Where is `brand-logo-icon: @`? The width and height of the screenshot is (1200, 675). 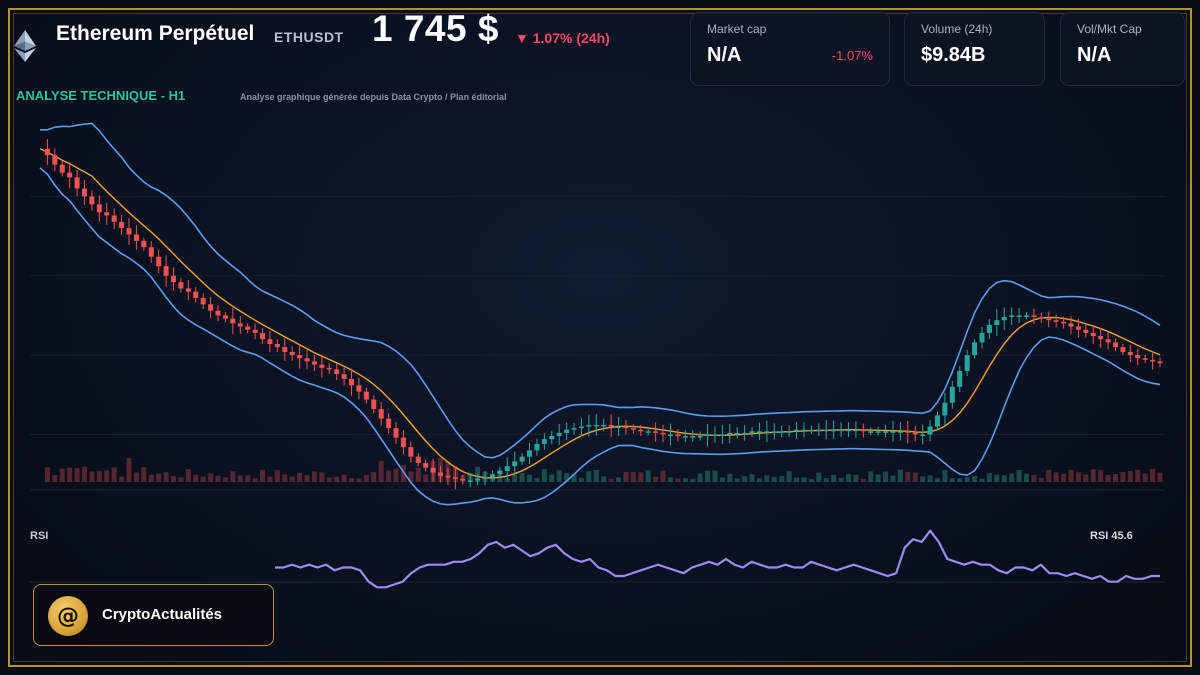
brand-logo-icon: @ is located at coordinates (68, 616).